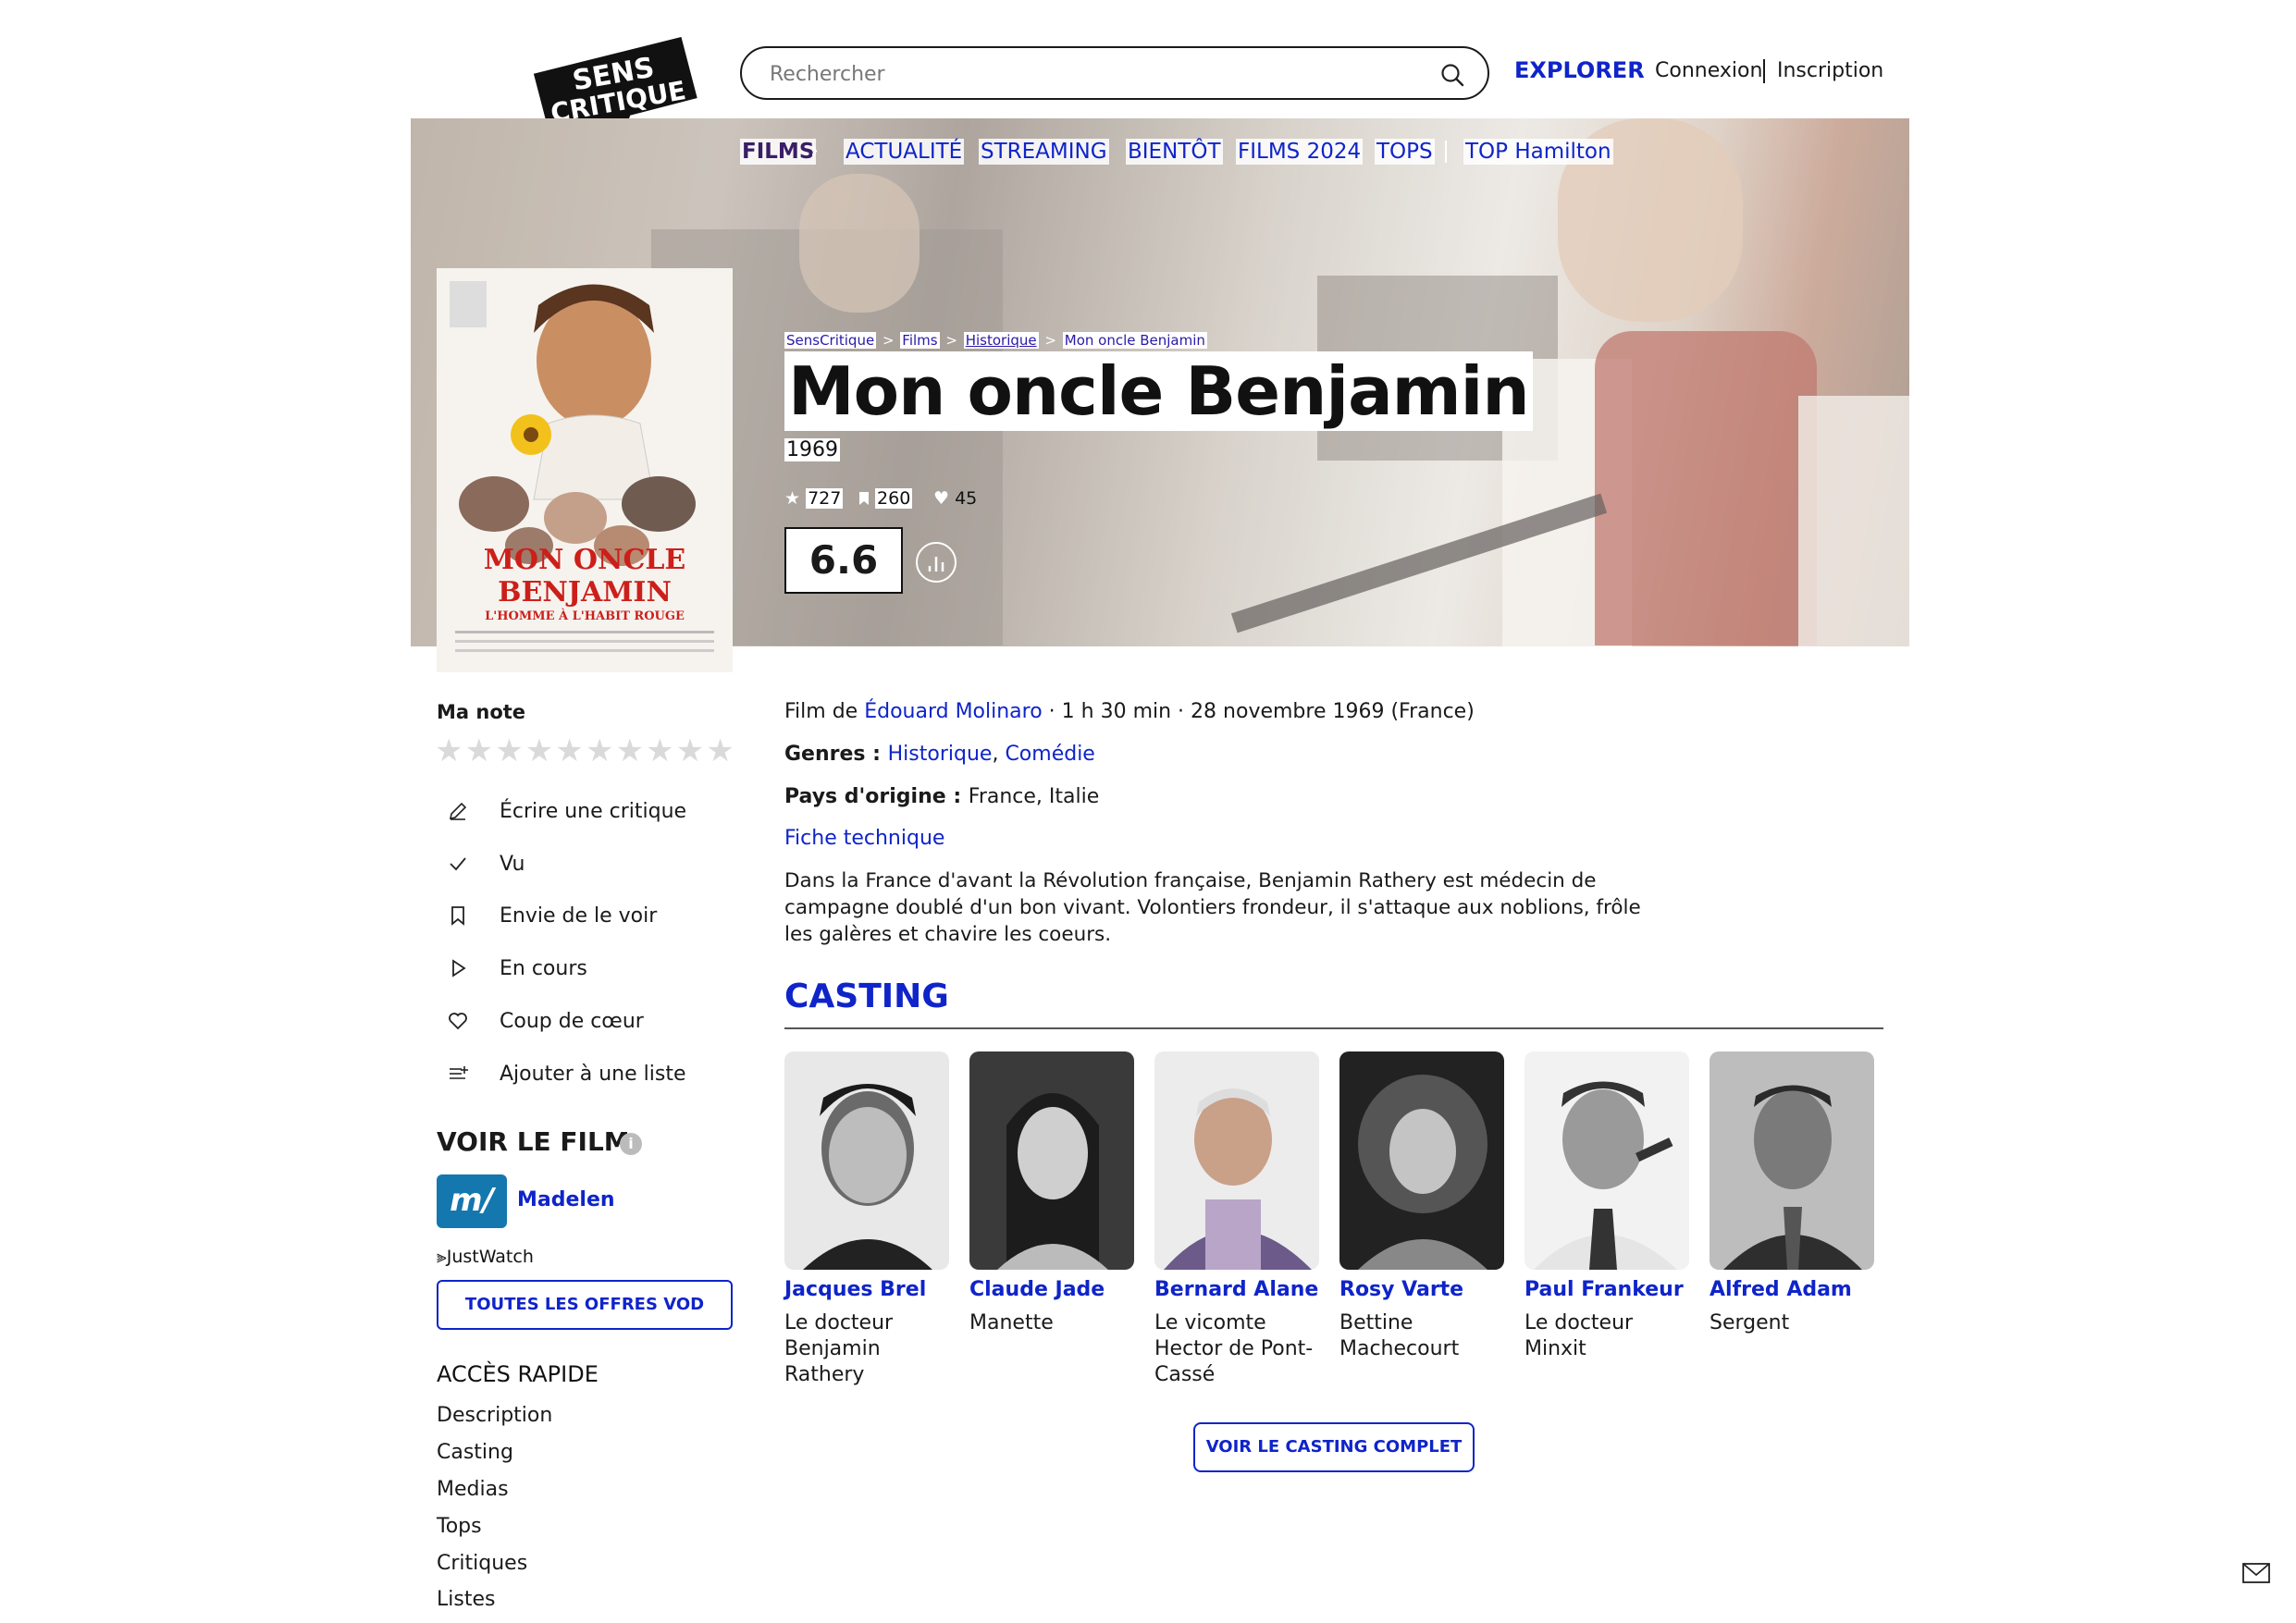 The width and height of the screenshot is (2296, 1623). I want to click on breadcrumb-senscritique: SensCritique, so click(830, 340).